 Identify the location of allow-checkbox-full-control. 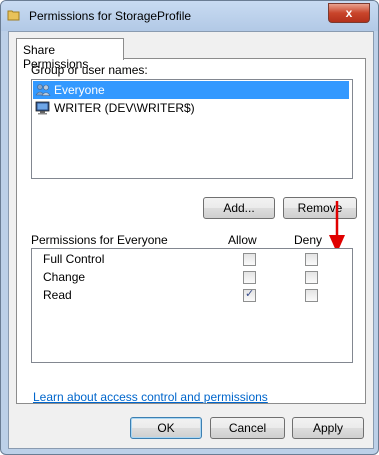
(249, 259).